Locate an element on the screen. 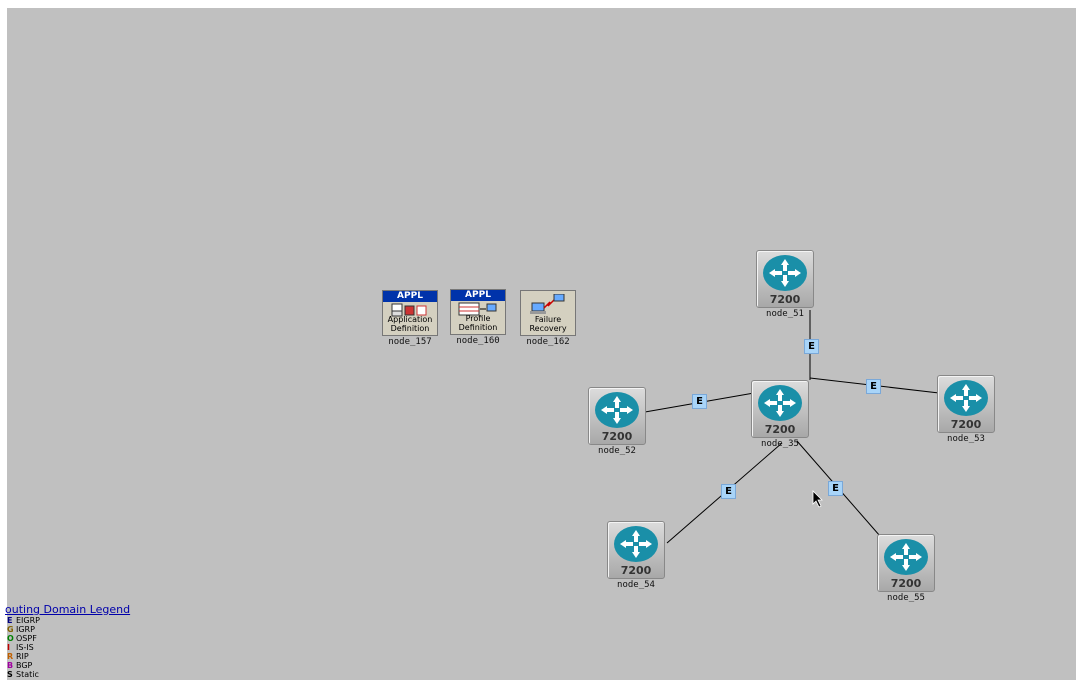 The width and height of the screenshot is (1076, 680). legend-item-isis: I IS-IS is located at coordinates (72, 647).